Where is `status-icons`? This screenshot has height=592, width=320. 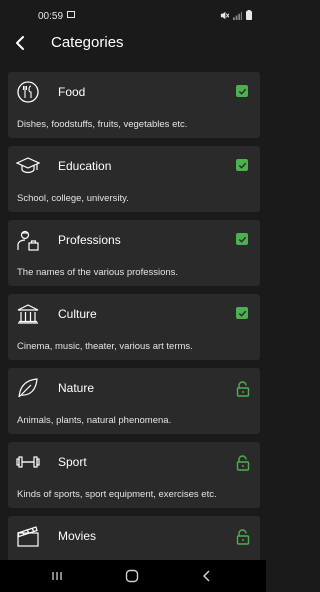 status-icons is located at coordinates (236, 15).